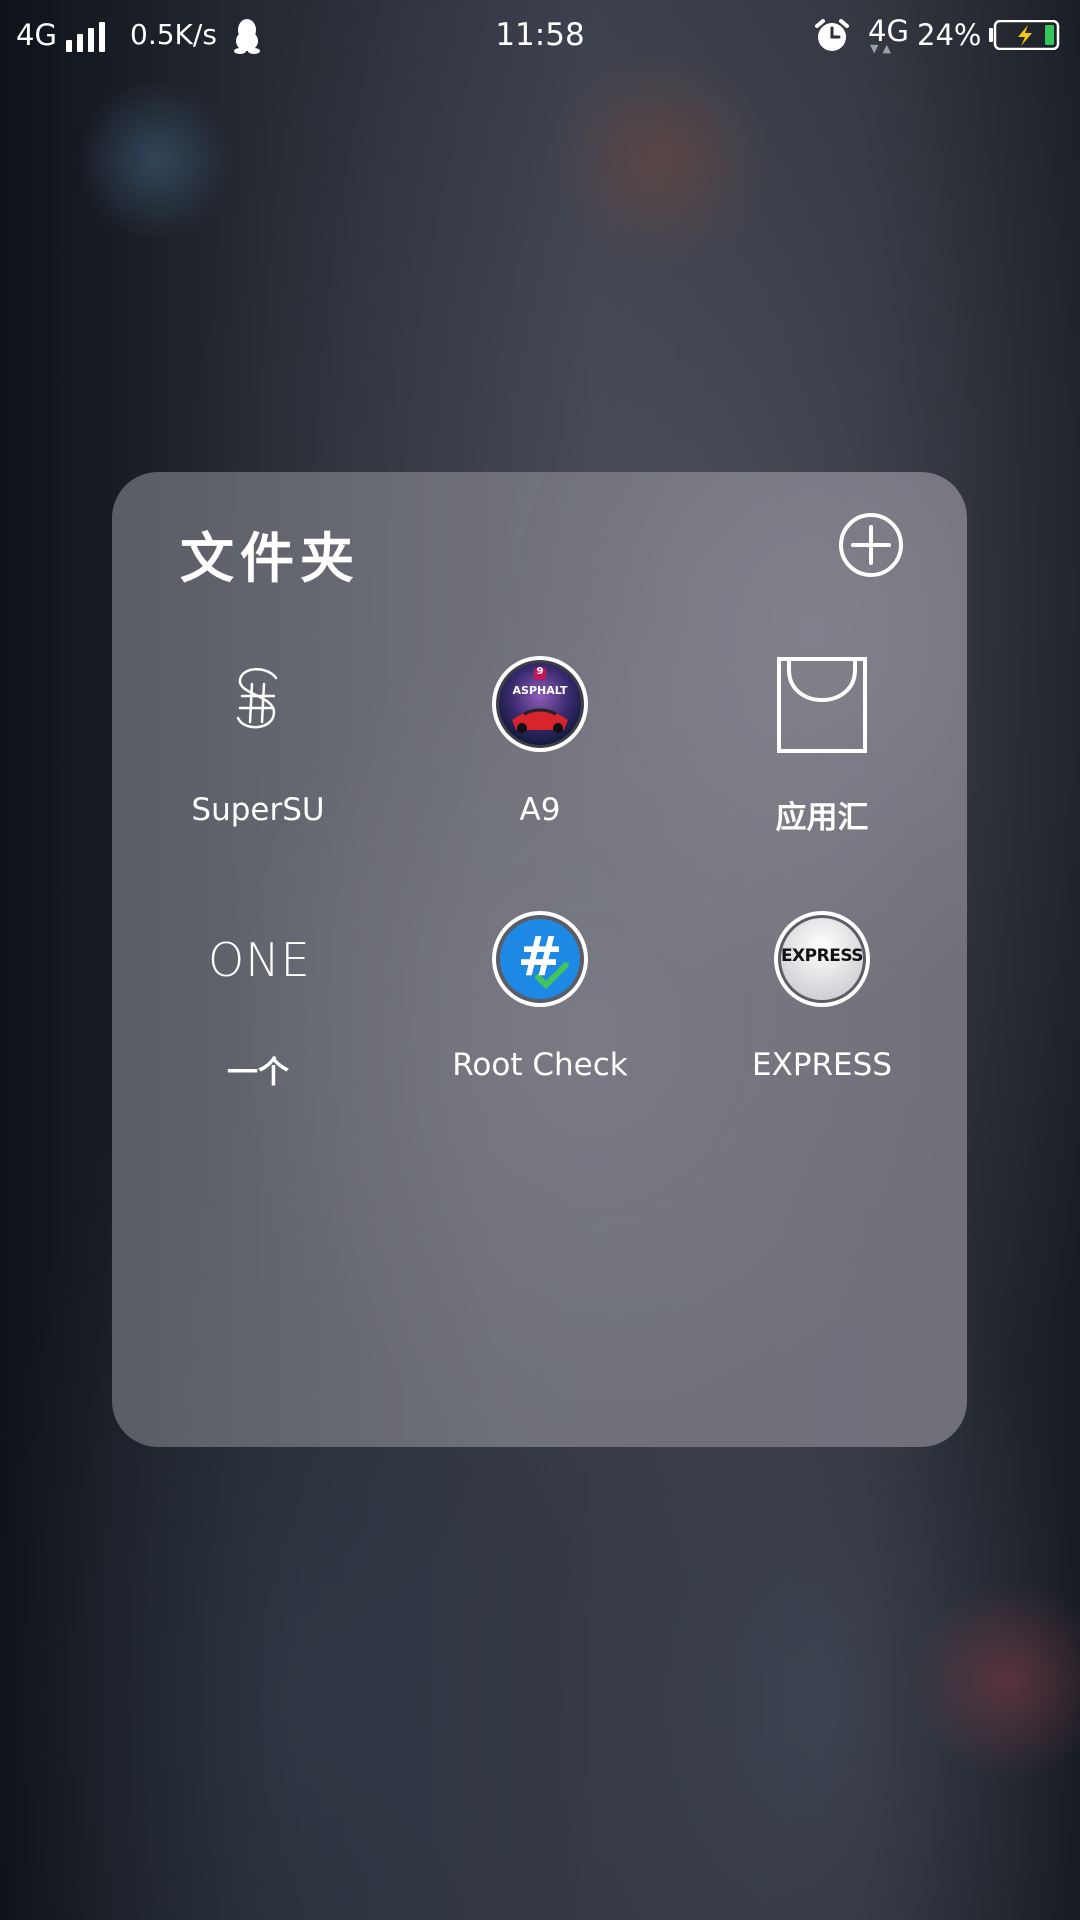 The height and width of the screenshot is (1920, 1080). I want to click on app-label: A9, so click(540, 810).